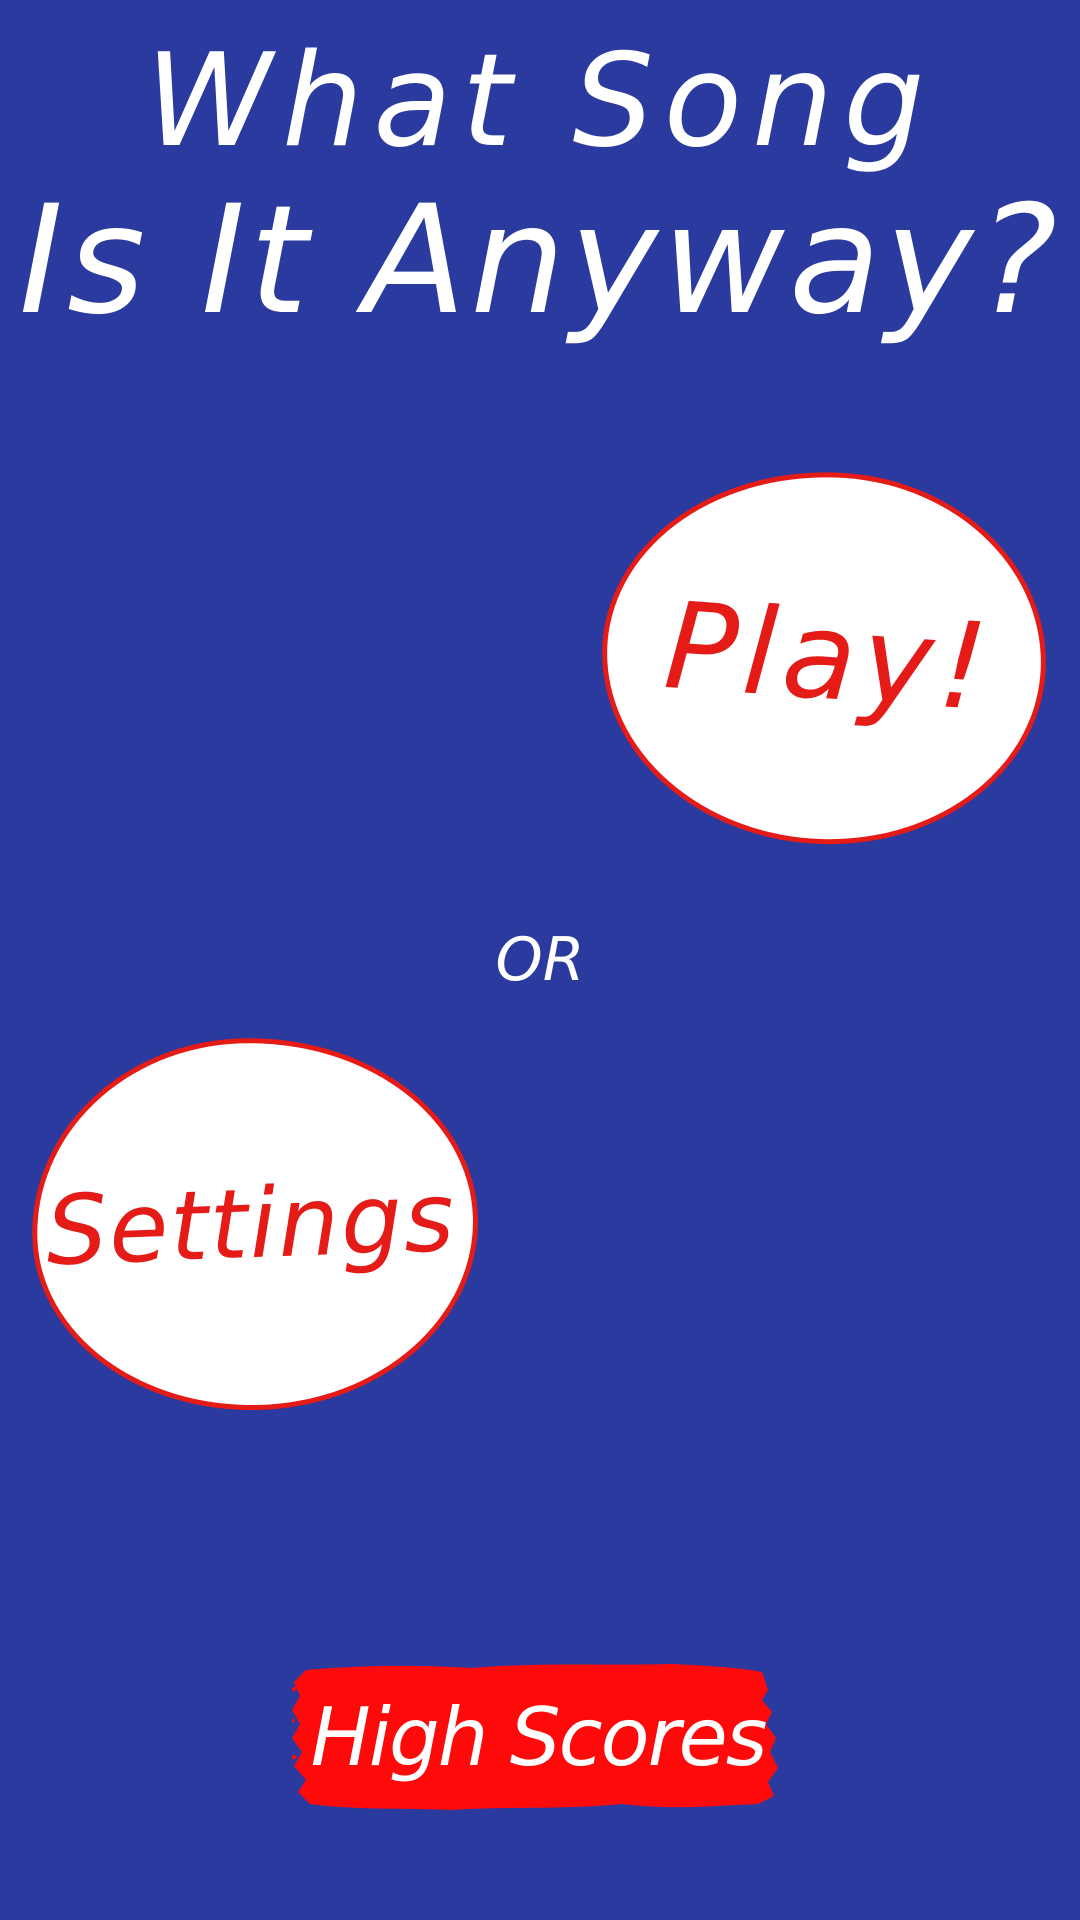  I want to click on high-scores-button: High Scores, so click(538, 1738).